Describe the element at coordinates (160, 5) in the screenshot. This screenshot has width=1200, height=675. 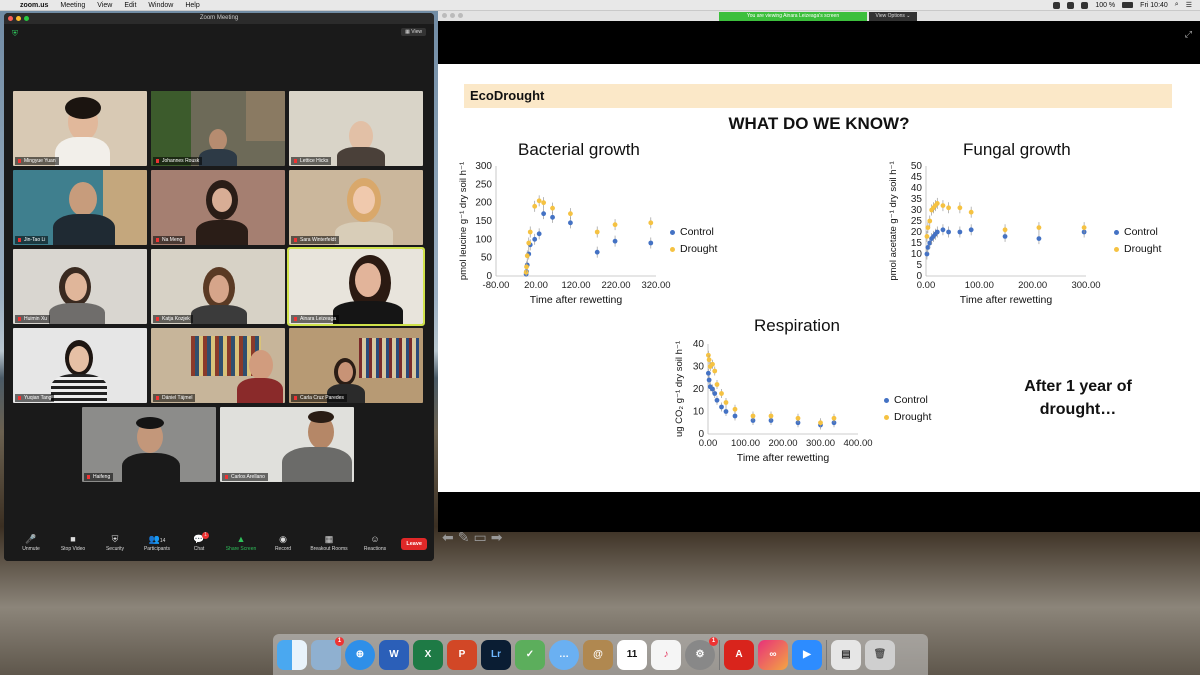
I see `menu-window: Window` at that location.